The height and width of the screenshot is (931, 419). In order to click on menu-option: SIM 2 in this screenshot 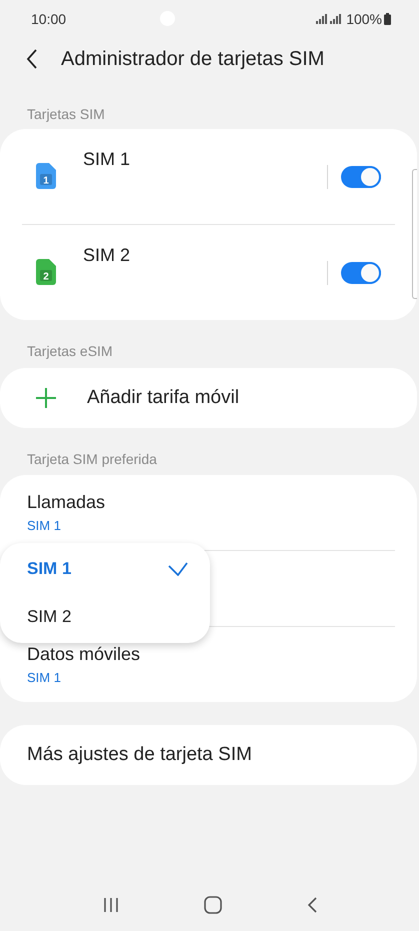, I will do `click(105, 617)`.